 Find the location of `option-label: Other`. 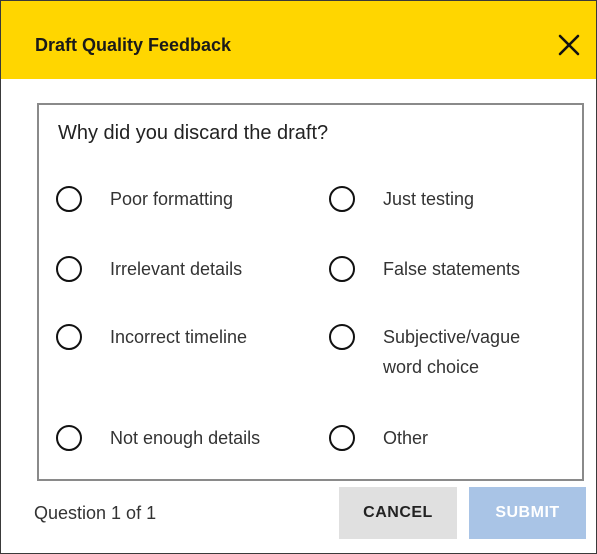

option-label: Other is located at coordinates (406, 438).